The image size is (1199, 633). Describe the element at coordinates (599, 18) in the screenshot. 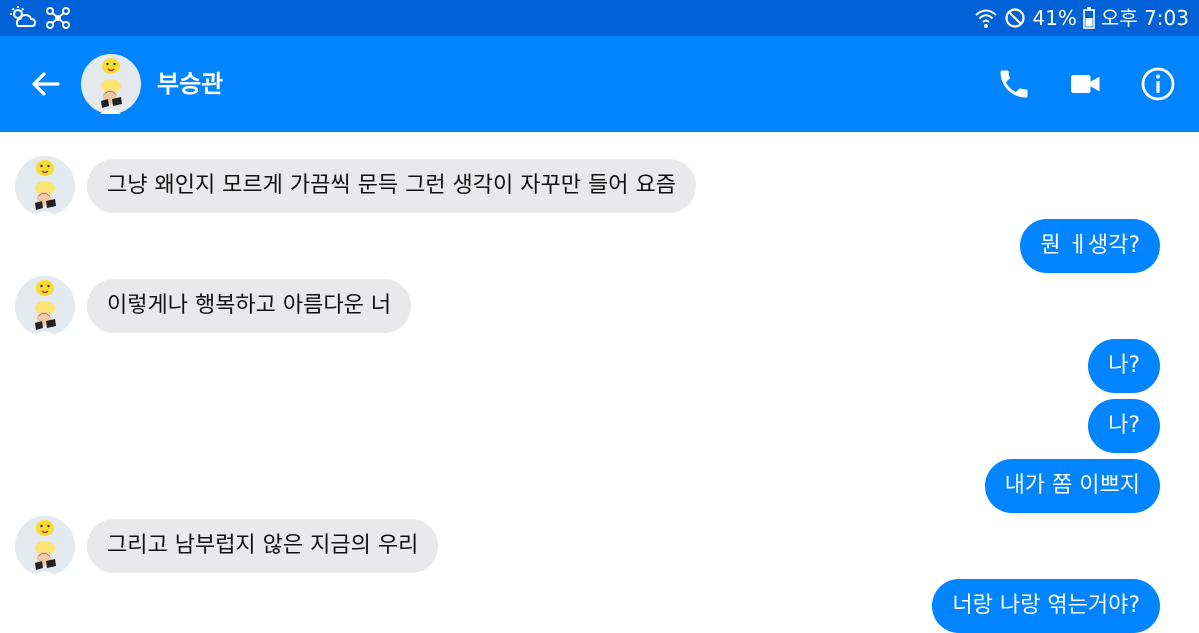

I see `status-bar: 41% 오후 7:03` at that location.